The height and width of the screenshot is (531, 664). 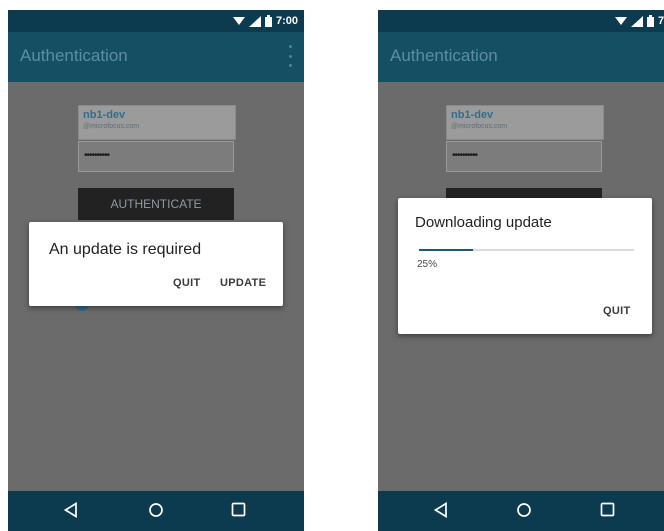 I want to click on update-required-dialog: An update is required QUIT UPDATE, so click(x=156, y=264).